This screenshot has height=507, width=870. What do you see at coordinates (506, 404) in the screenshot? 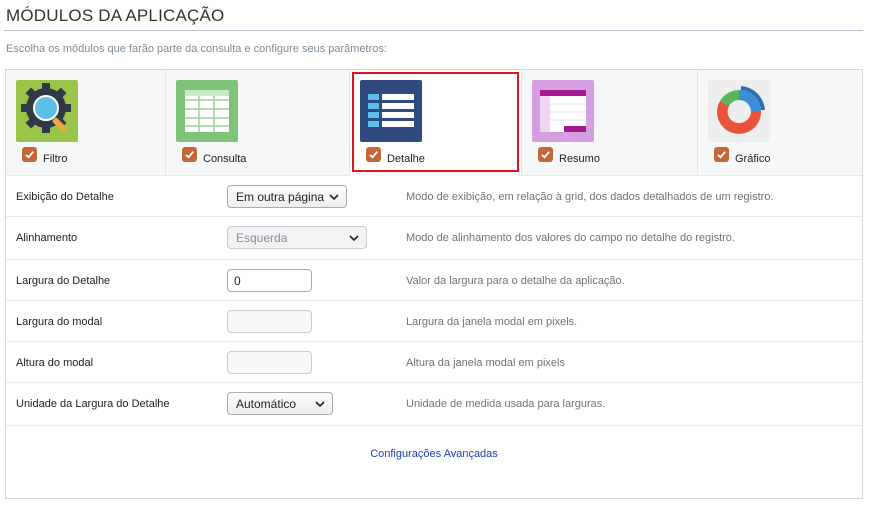
I see `setting-description: Unidade de medida usada para larguras.` at bounding box center [506, 404].